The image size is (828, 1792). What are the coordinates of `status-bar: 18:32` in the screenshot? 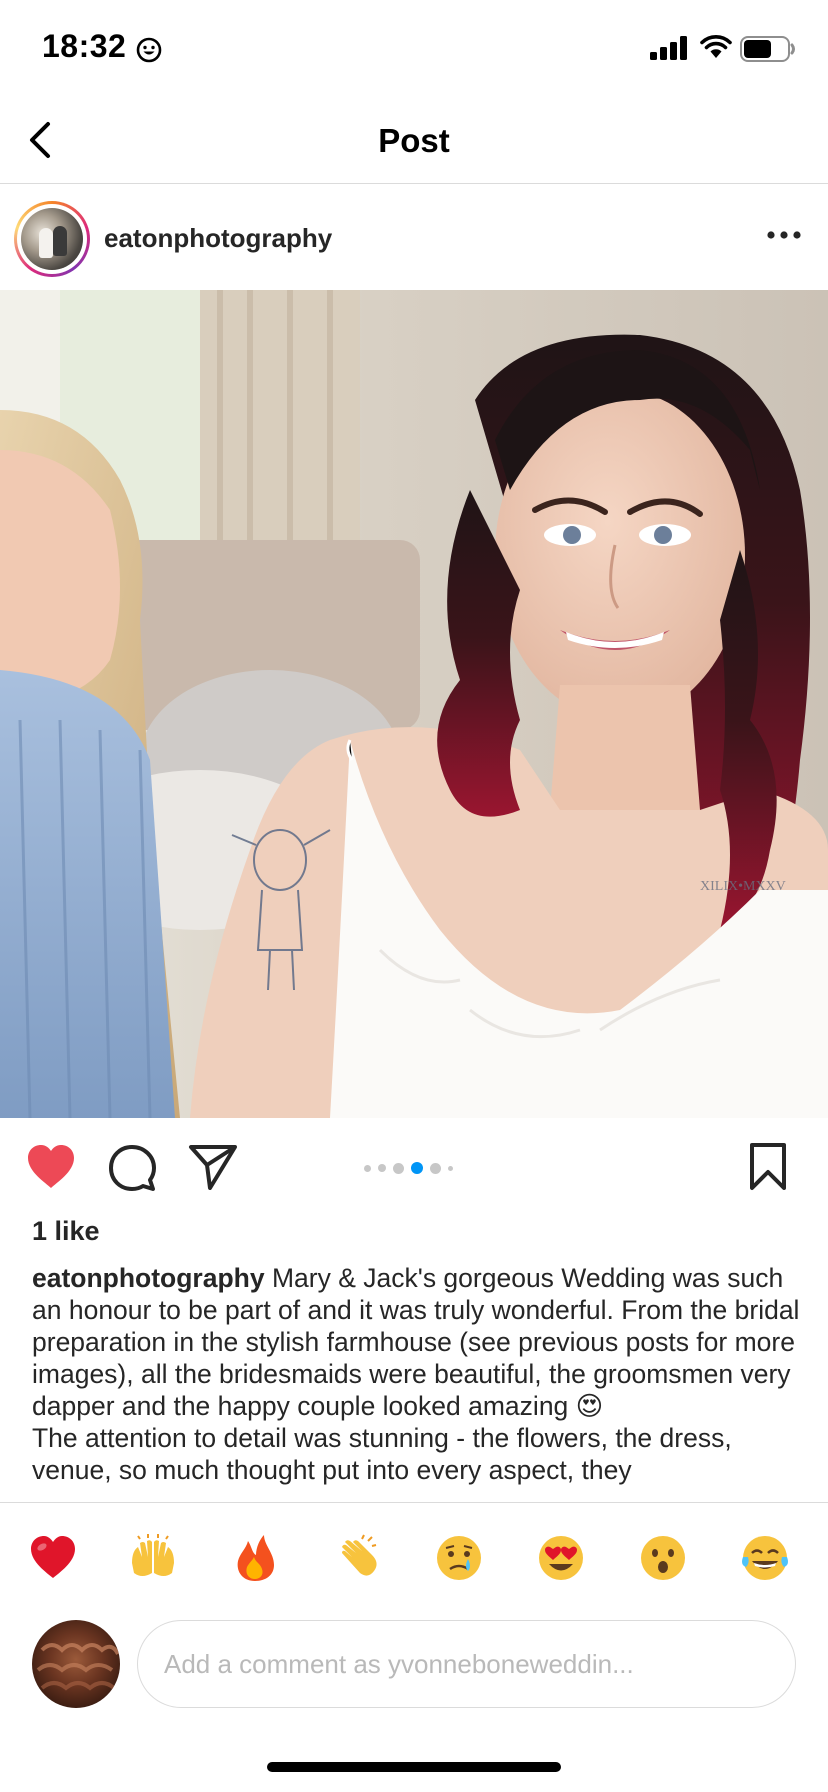 It's located at (414, 50).